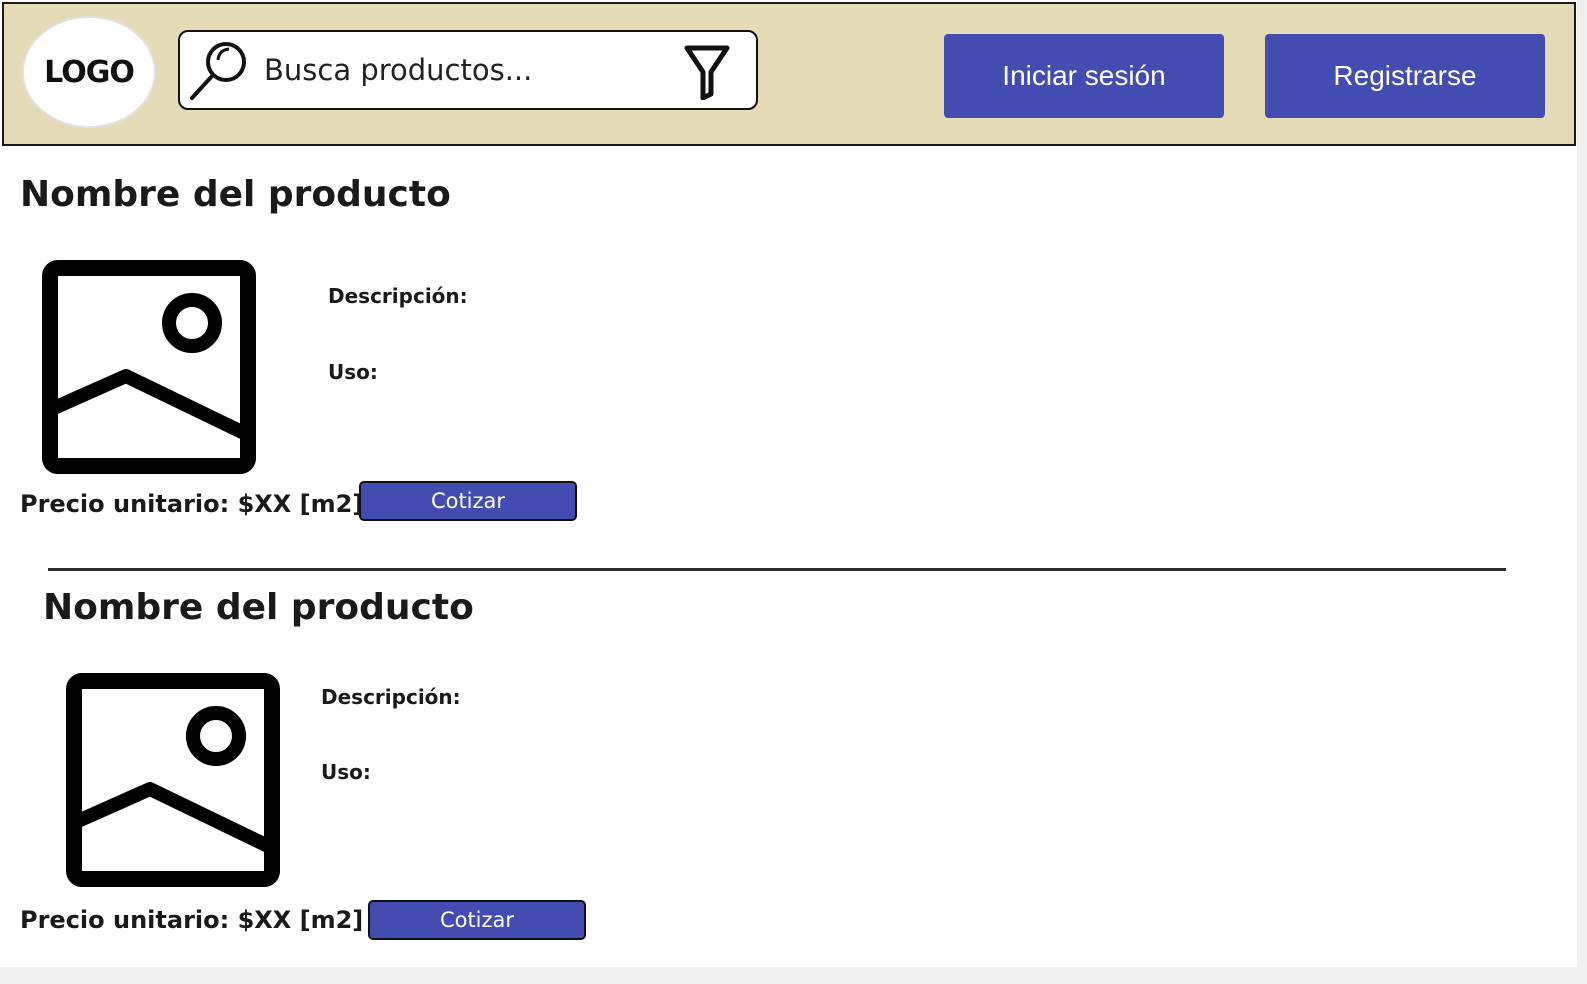  What do you see at coordinates (789, 74) in the screenshot?
I see `header: LOGO Iniciar sesión Registrarse` at bounding box center [789, 74].